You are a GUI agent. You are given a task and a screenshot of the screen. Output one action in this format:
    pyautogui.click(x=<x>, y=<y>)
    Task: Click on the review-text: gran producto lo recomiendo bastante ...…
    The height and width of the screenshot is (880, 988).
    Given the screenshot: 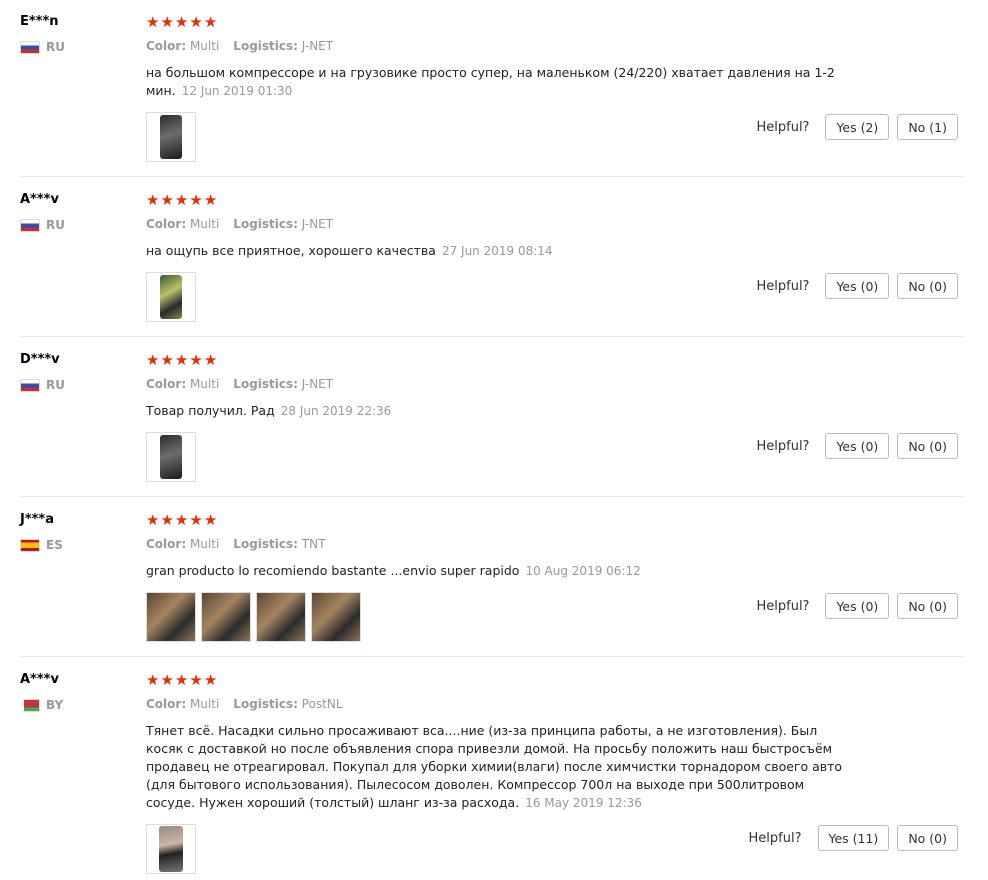 What is the action you would take?
    pyautogui.click(x=496, y=571)
    